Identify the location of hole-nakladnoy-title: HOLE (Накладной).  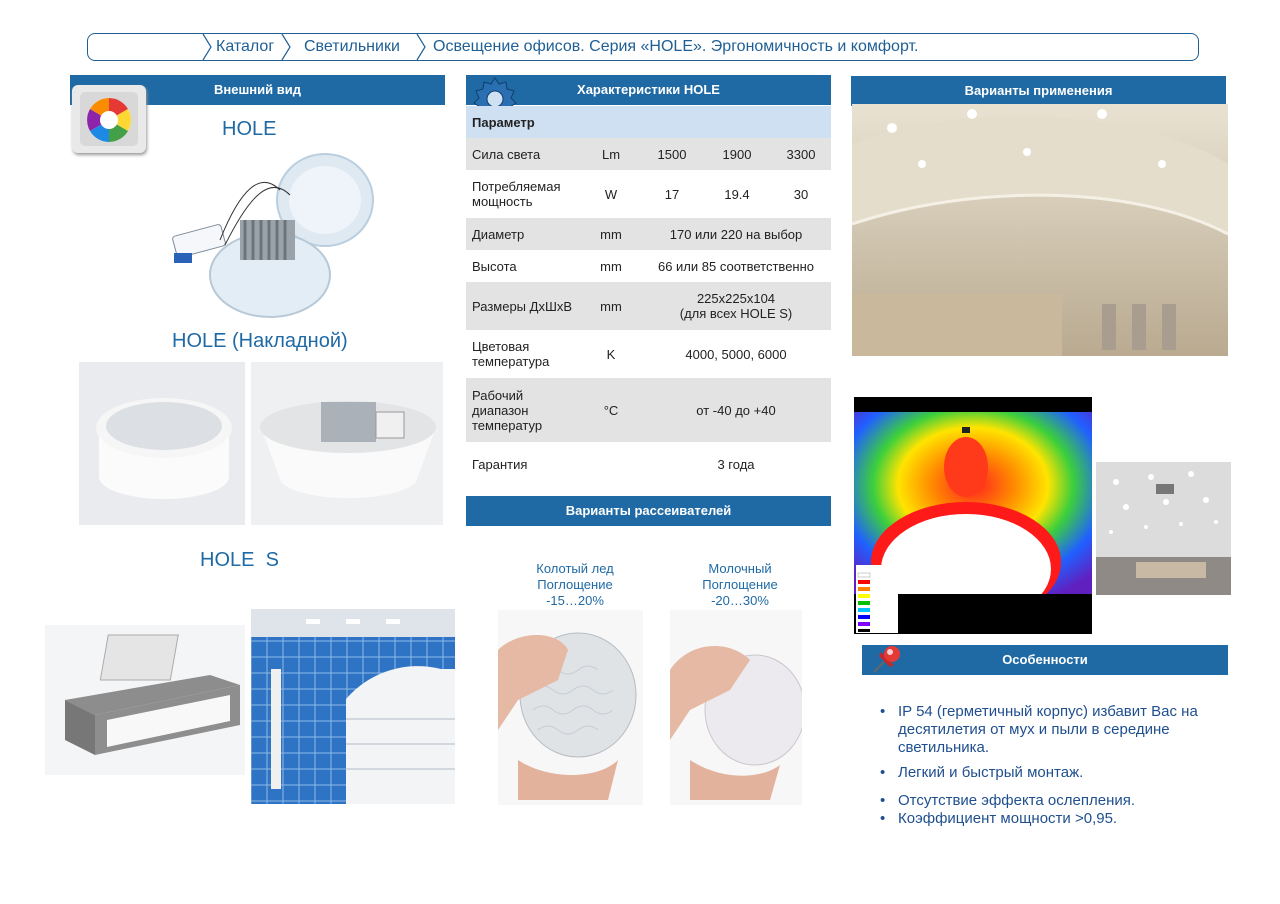
(260, 341).